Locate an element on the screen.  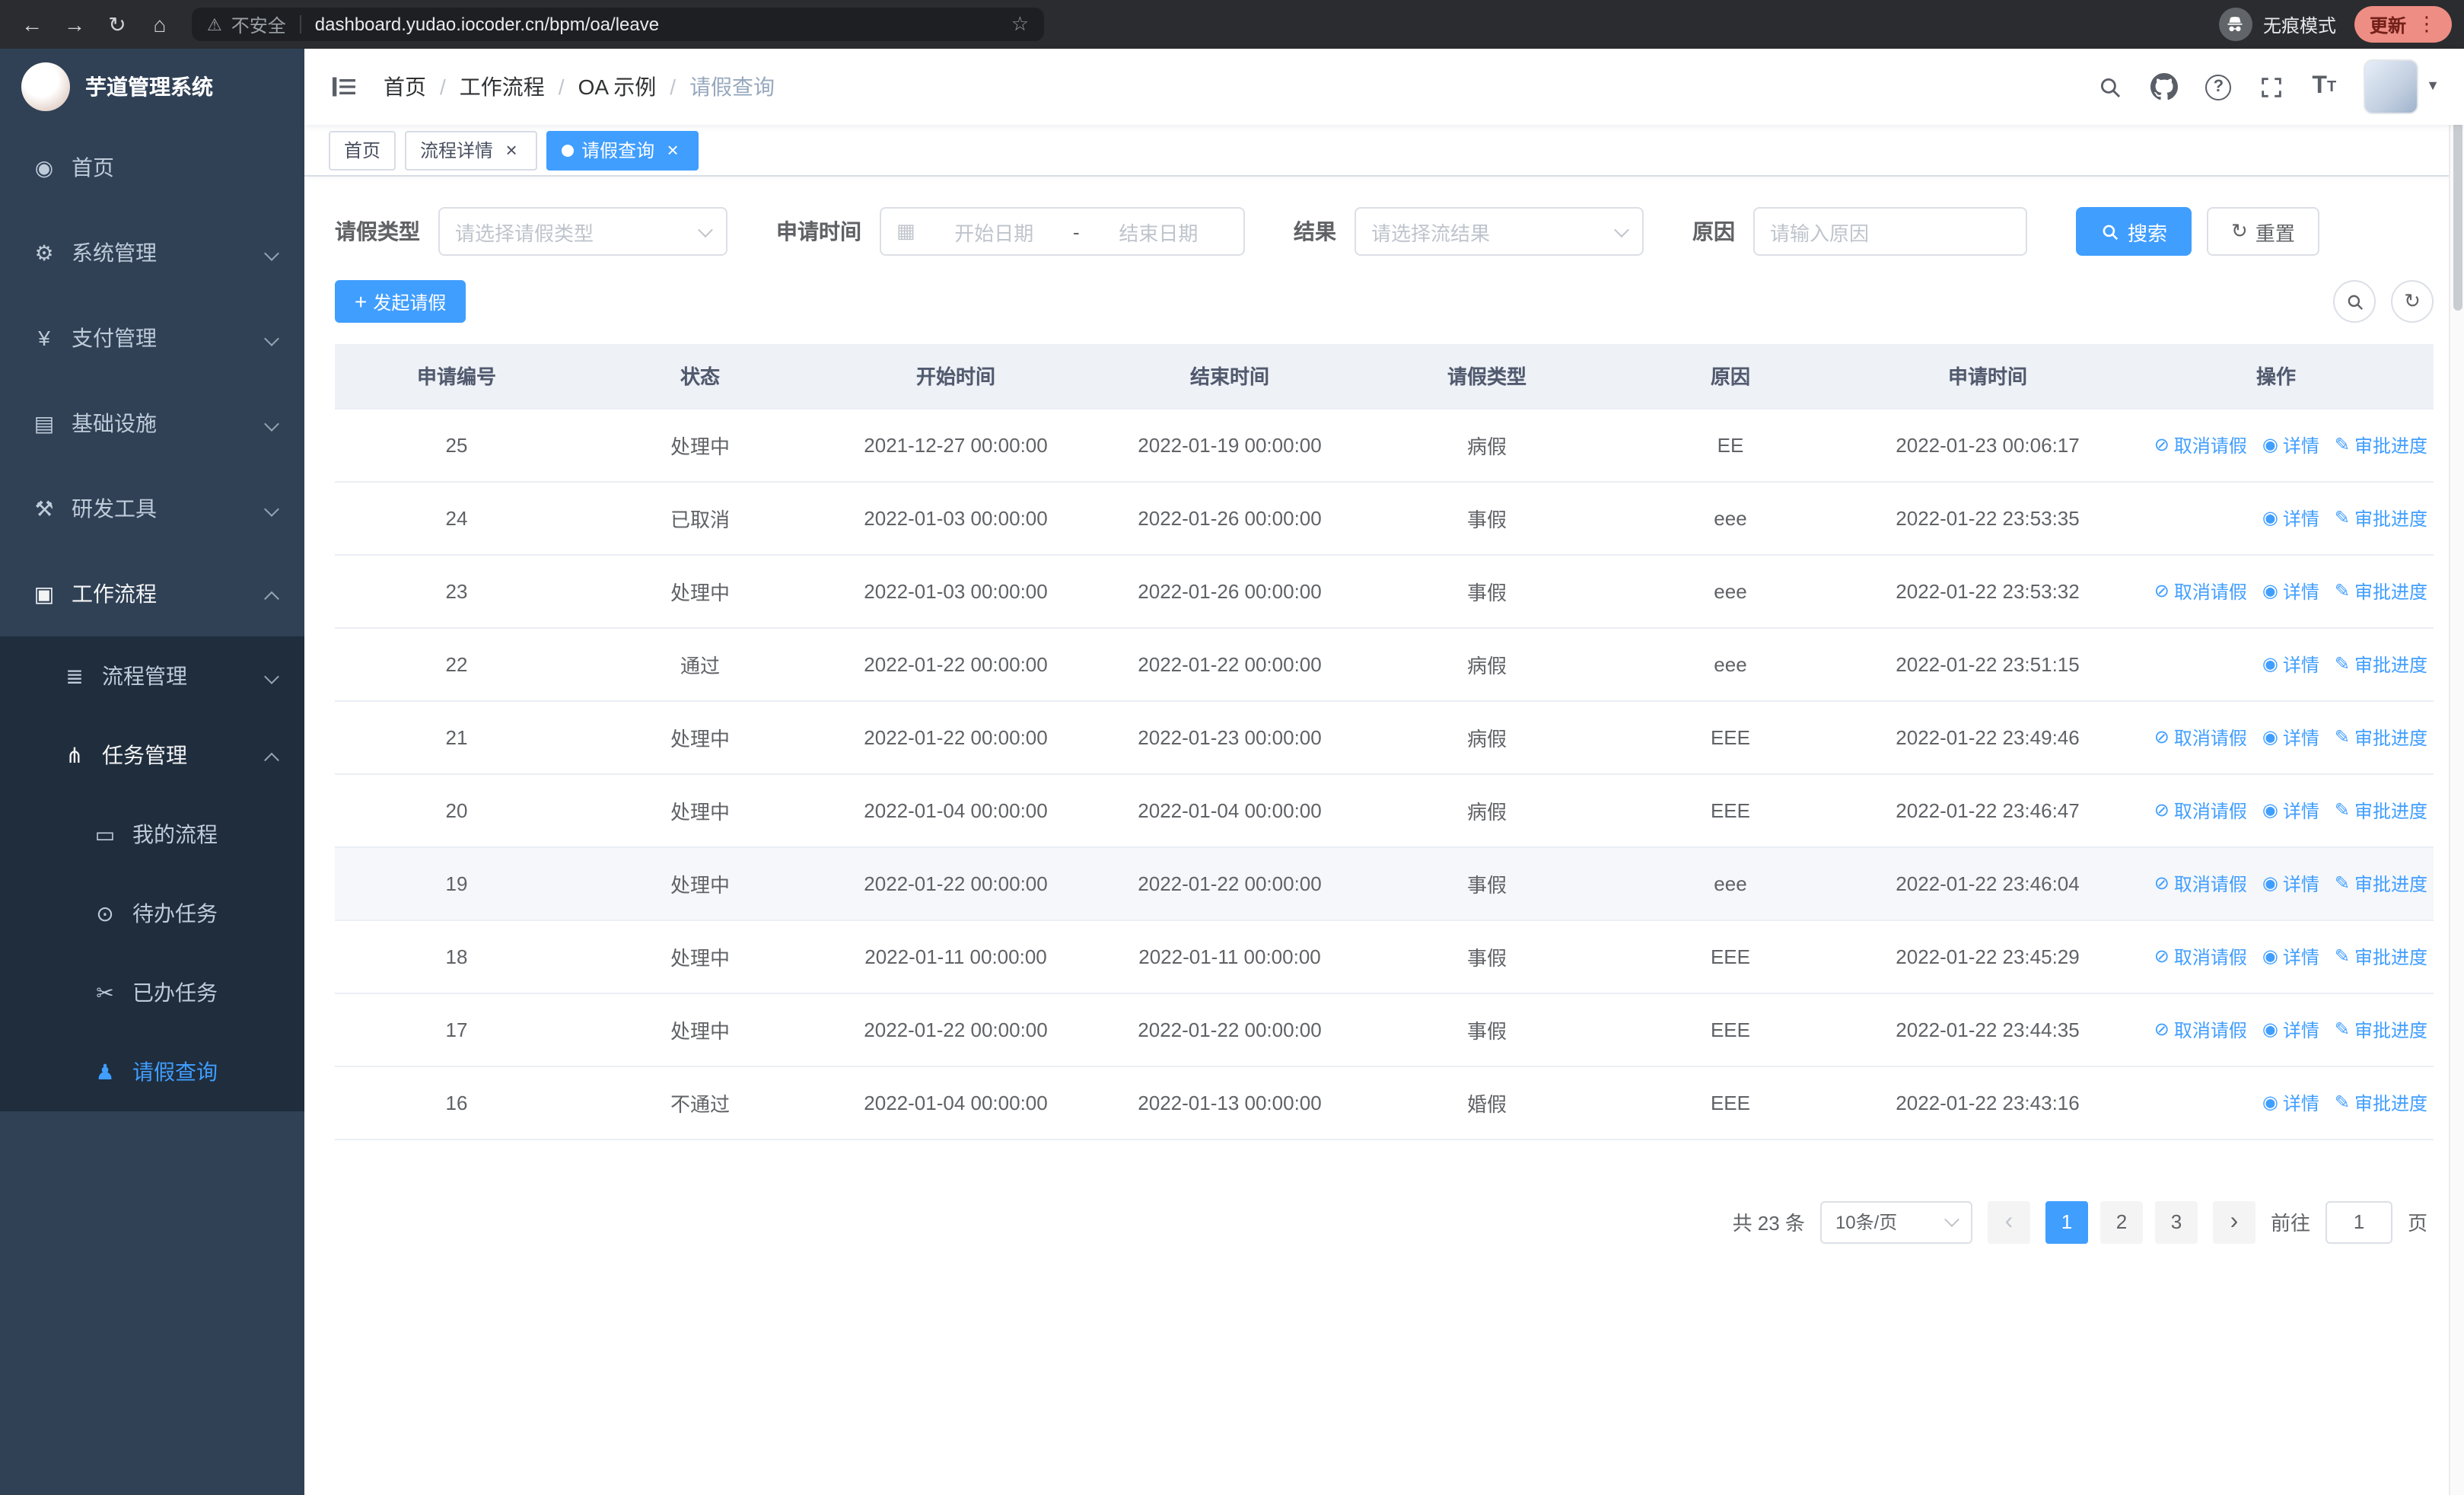
font-size-icon: TT is located at coordinates (2324, 87).